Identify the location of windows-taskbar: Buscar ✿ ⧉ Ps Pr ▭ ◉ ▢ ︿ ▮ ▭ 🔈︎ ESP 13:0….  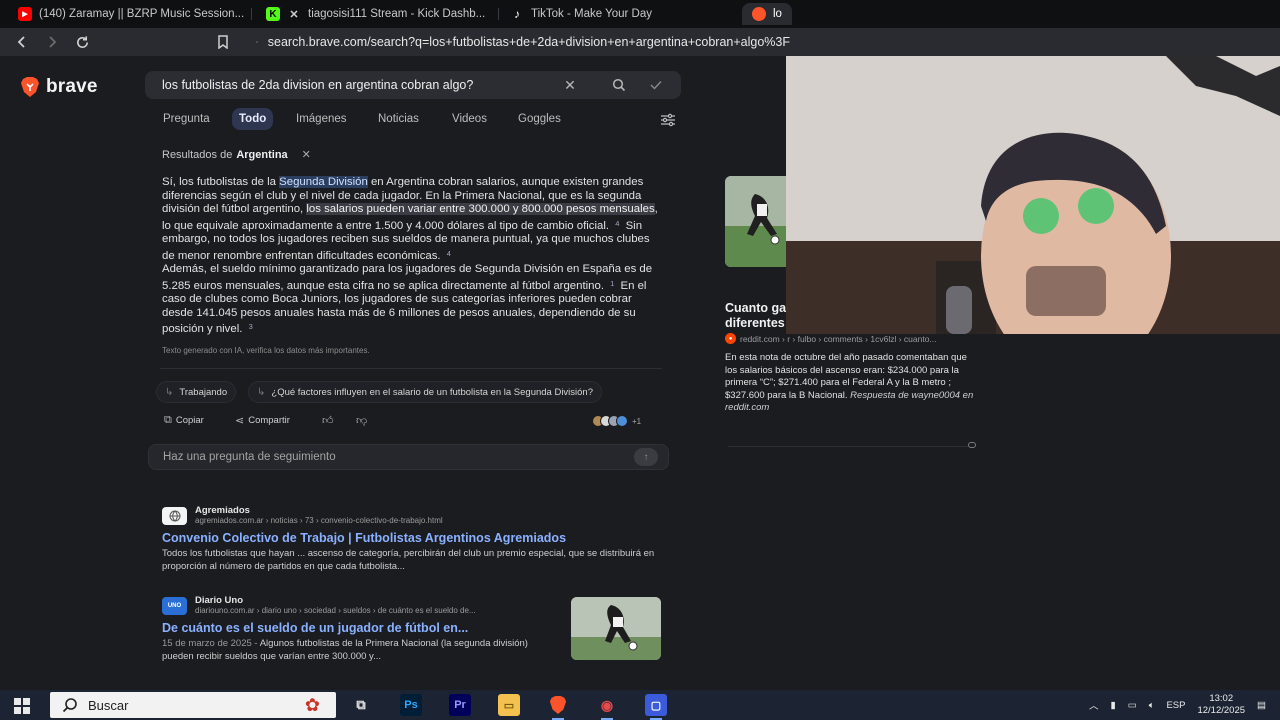
(640, 705).